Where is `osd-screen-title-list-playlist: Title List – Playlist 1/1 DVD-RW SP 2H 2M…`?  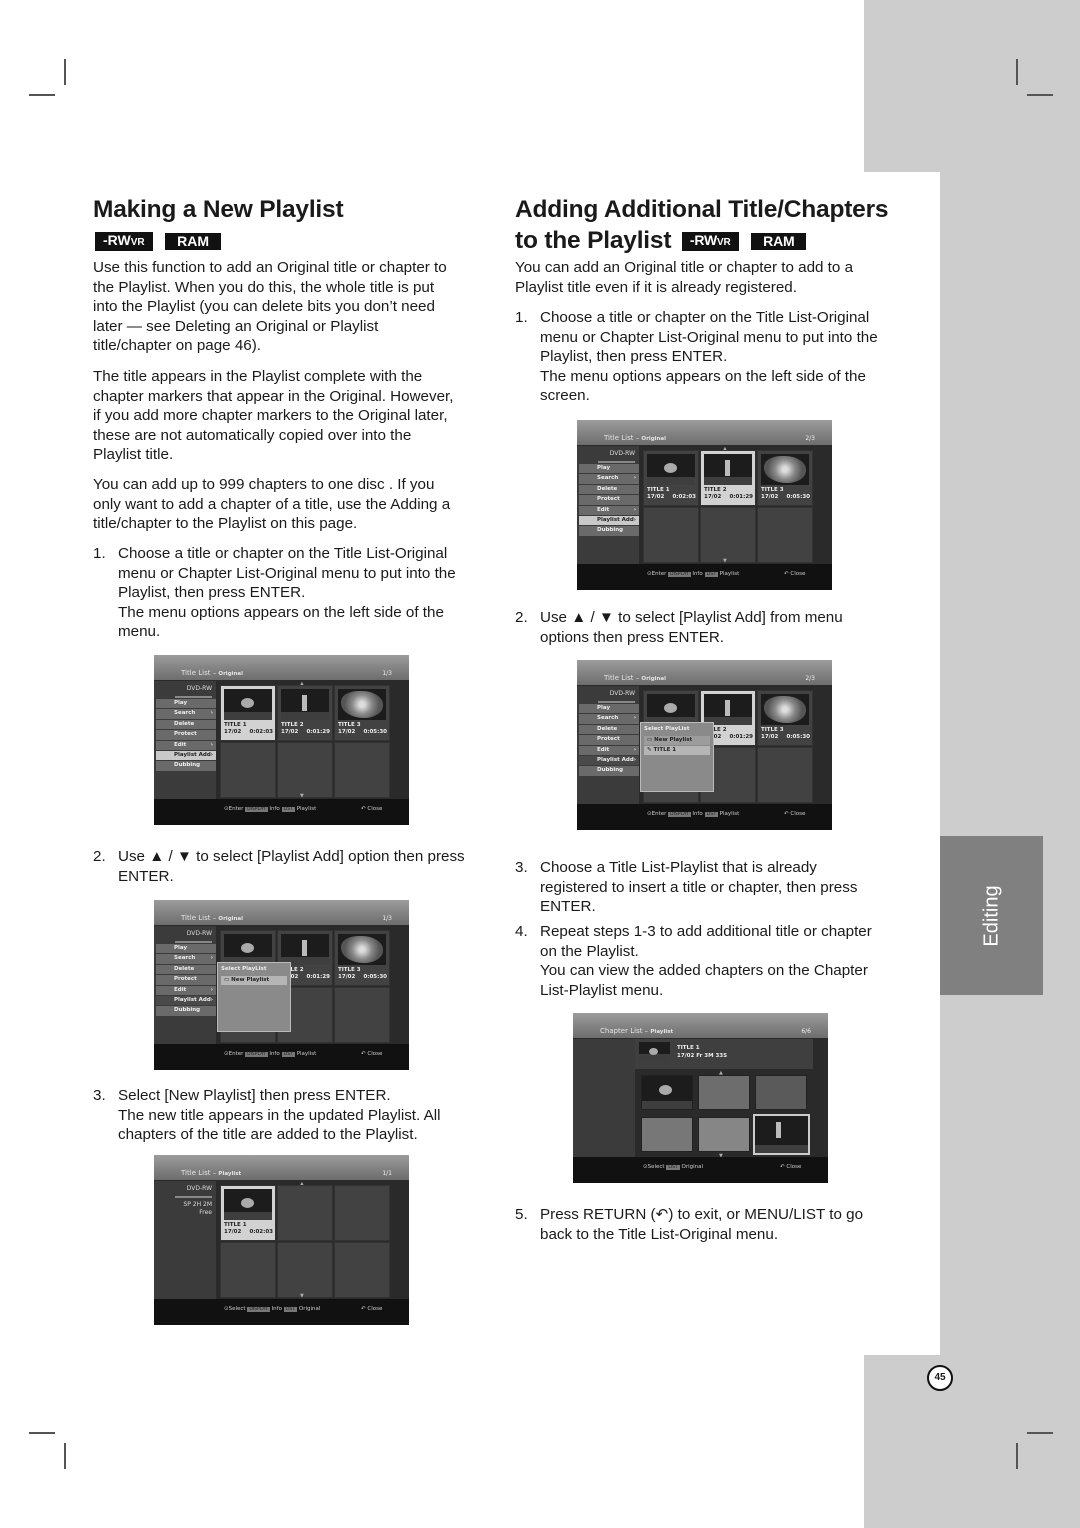 osd-screen-title-list-playlist: Title List – Playlist 1/1 DVD-RW SP 2H 2M… is located at coordinates (281, 1240).